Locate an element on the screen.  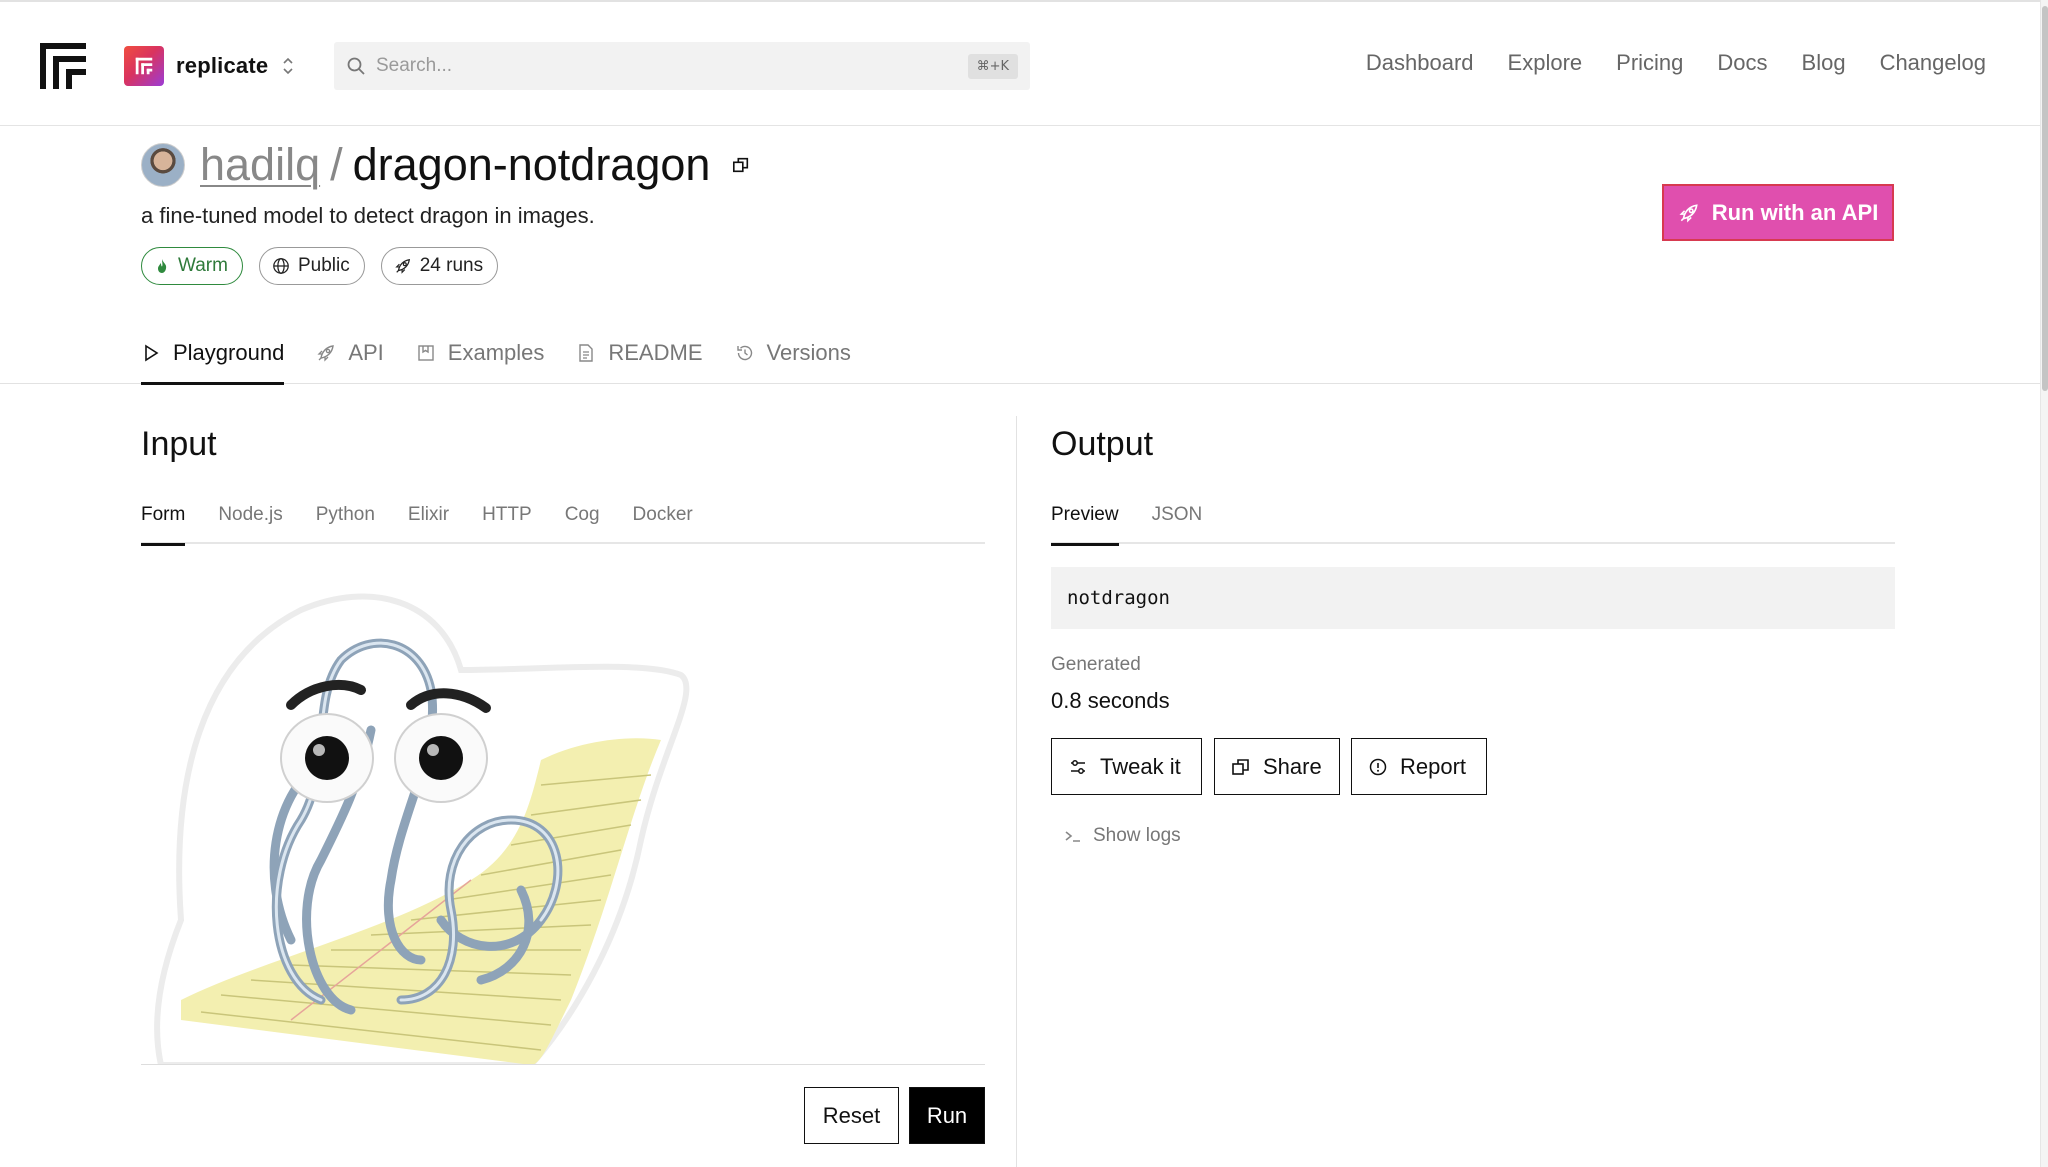
search-bar: ⌘+K is located at coordinates (682, 66).